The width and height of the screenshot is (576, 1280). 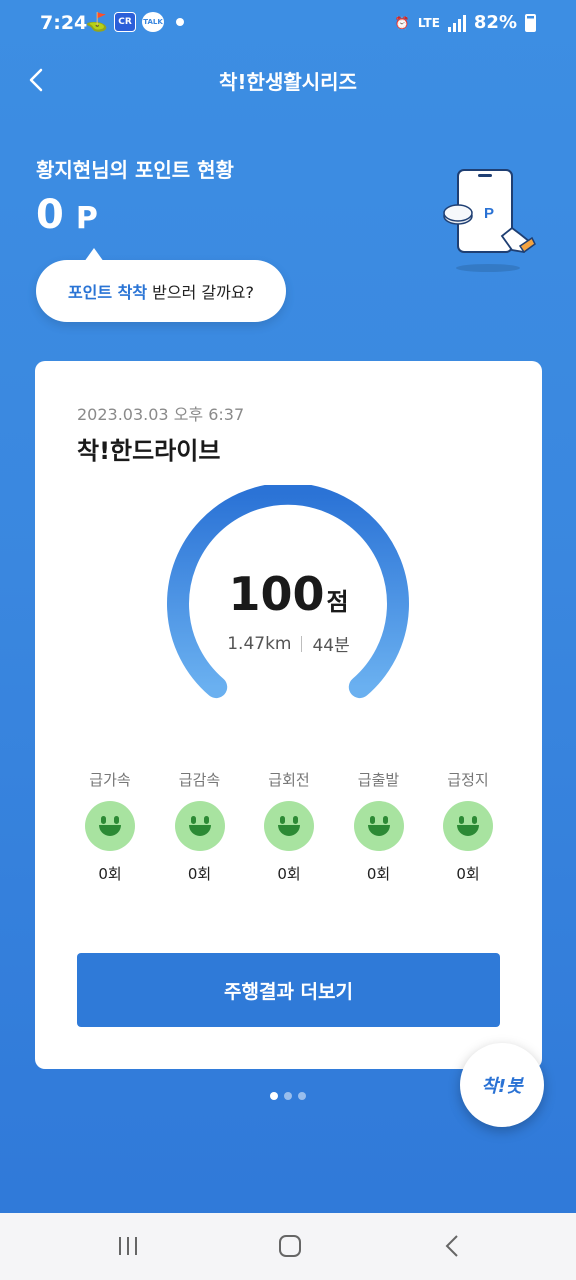 I want to click on stats-divider, so click(x=302, y=643).